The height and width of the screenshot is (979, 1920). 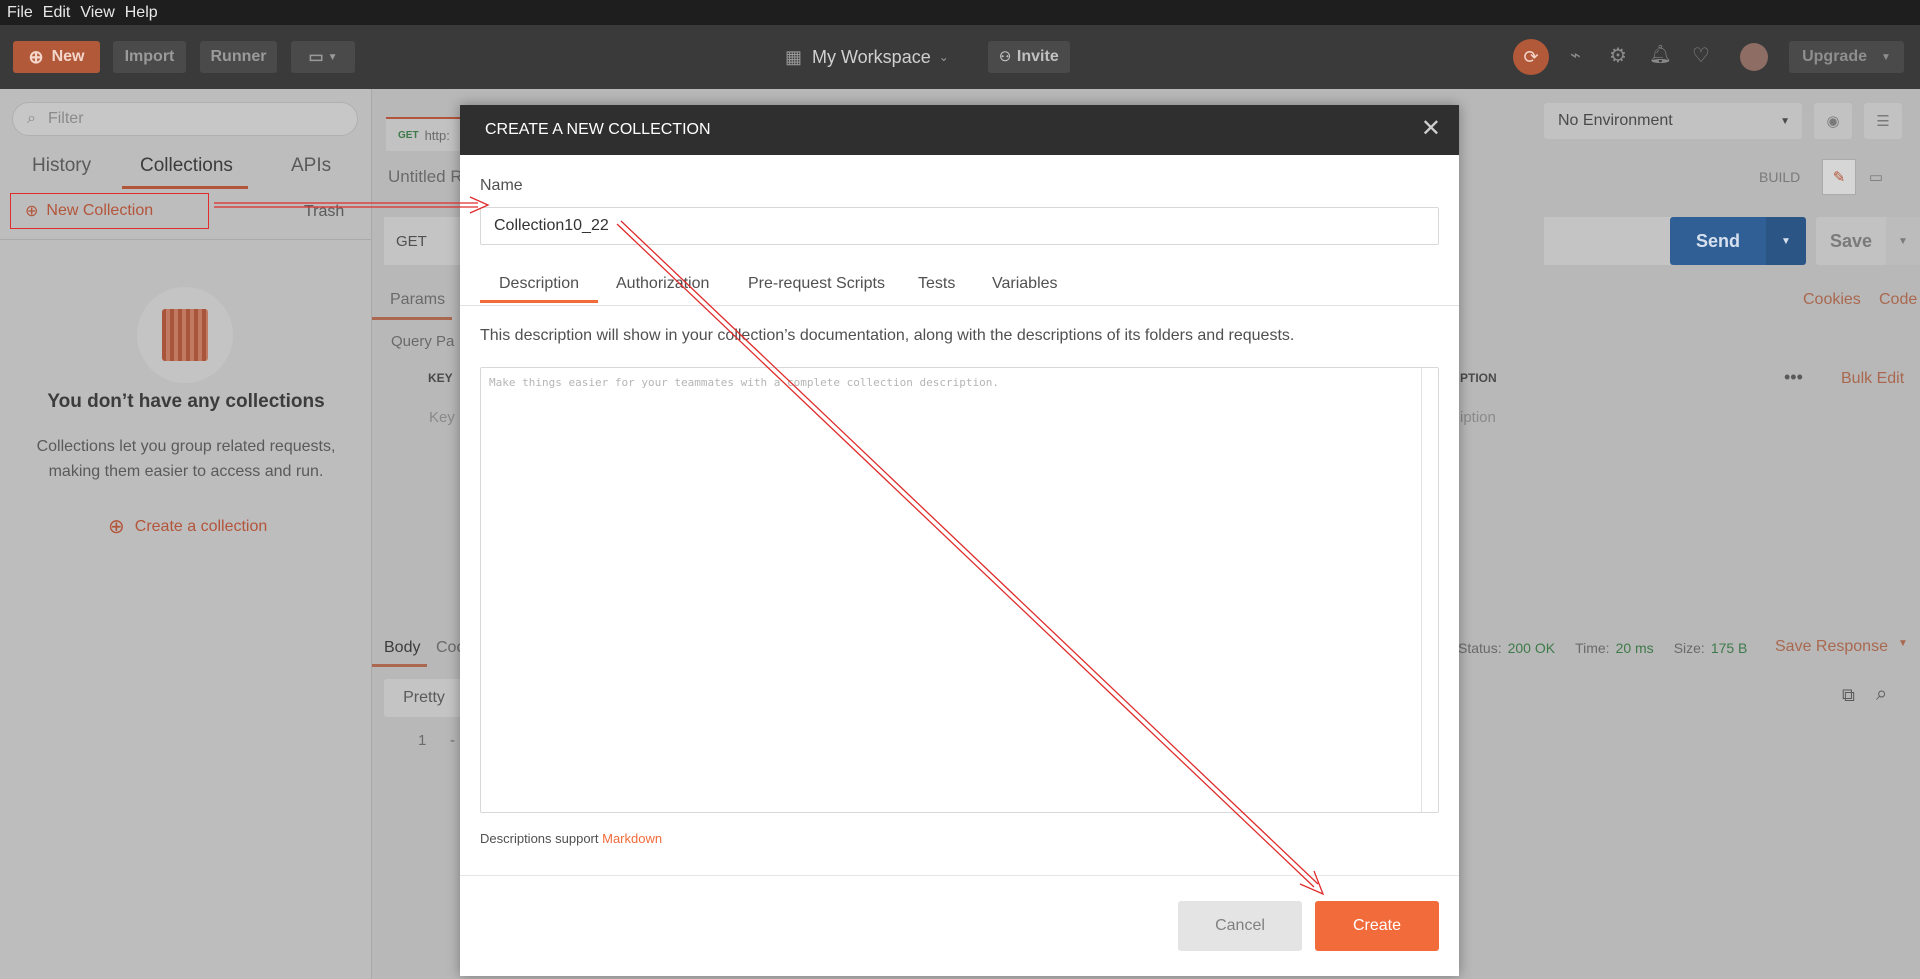 I want to click on textarea-scrollbar, so click(x=1421, y=590).